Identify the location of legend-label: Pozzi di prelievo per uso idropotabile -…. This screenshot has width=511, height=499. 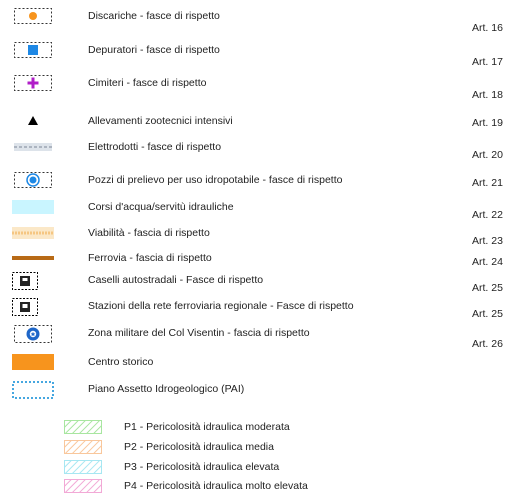
(215, 180).